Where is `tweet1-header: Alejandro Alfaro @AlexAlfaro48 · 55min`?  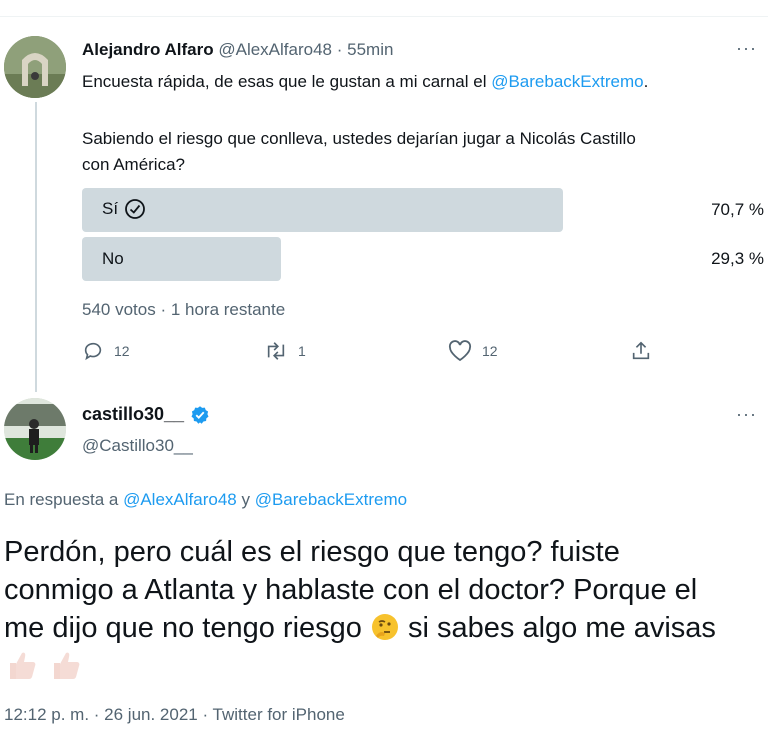 tweet1-header: Alejandro Alfaro @AlexAlfaro48 · 55min is located at coordinates (237, 50).